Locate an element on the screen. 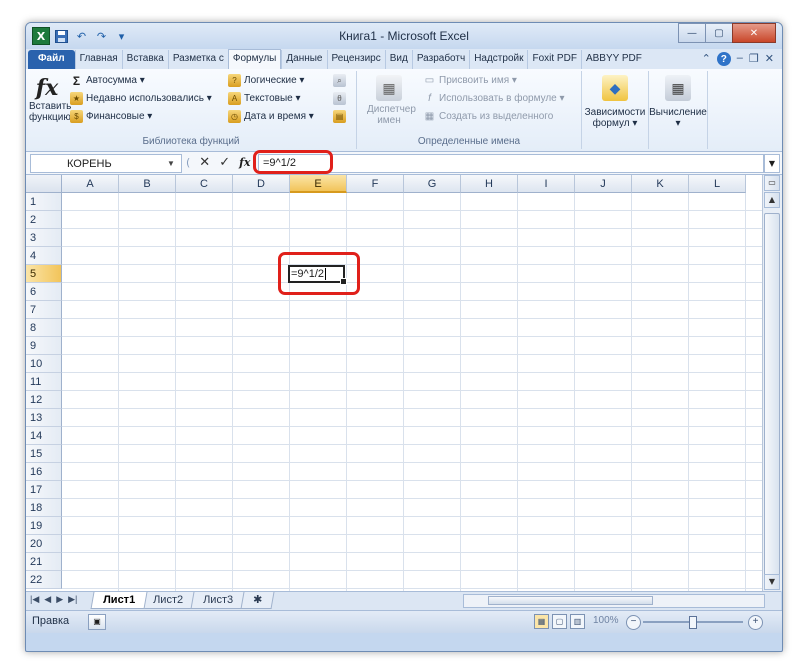 The image size is (800, 666). formula-input: =9^1/2 is located at coordinates (511, 163).